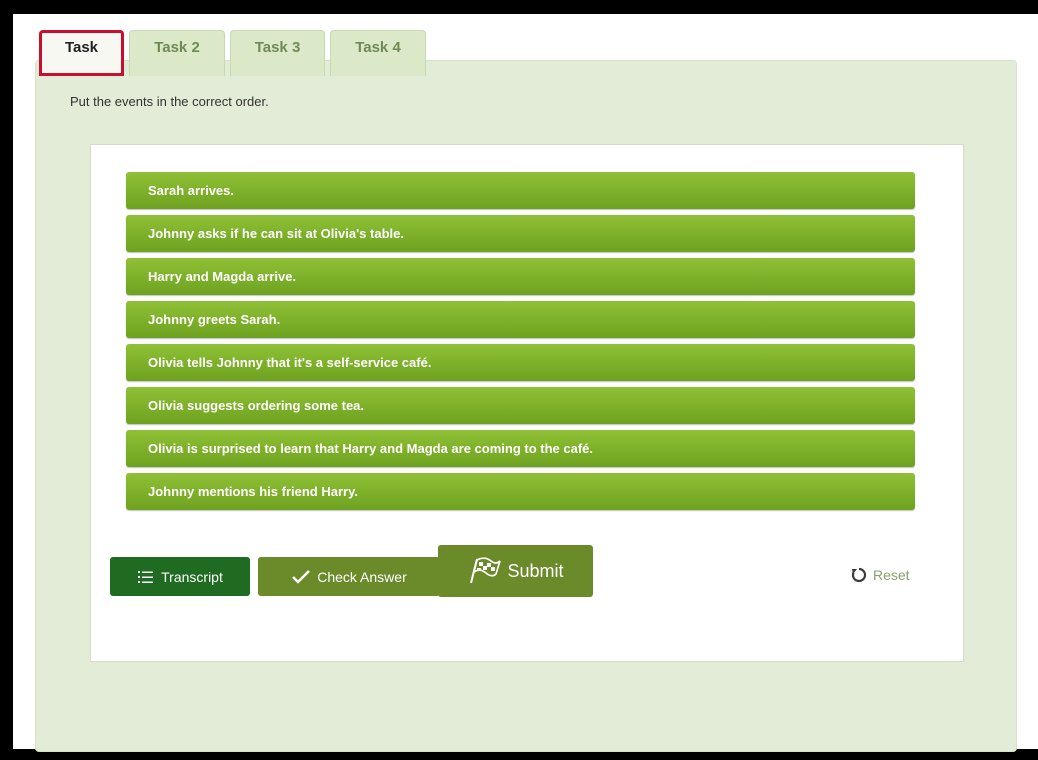 The image size is (1038, 760). Describe the element at coordinates (378, 47) in the screenshot. I see `tab-label: Task 4` at that location.